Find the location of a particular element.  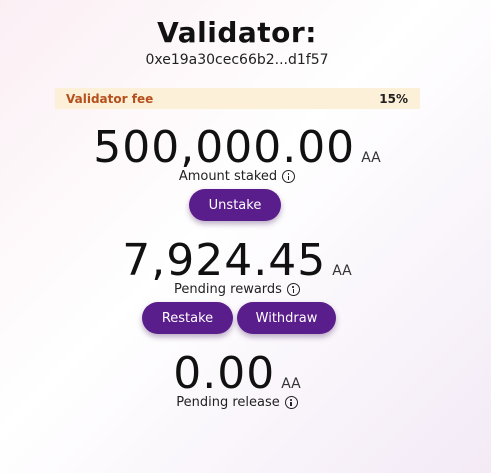

rewards-amount: 7,924.45 is located at coordinates (224, 260).